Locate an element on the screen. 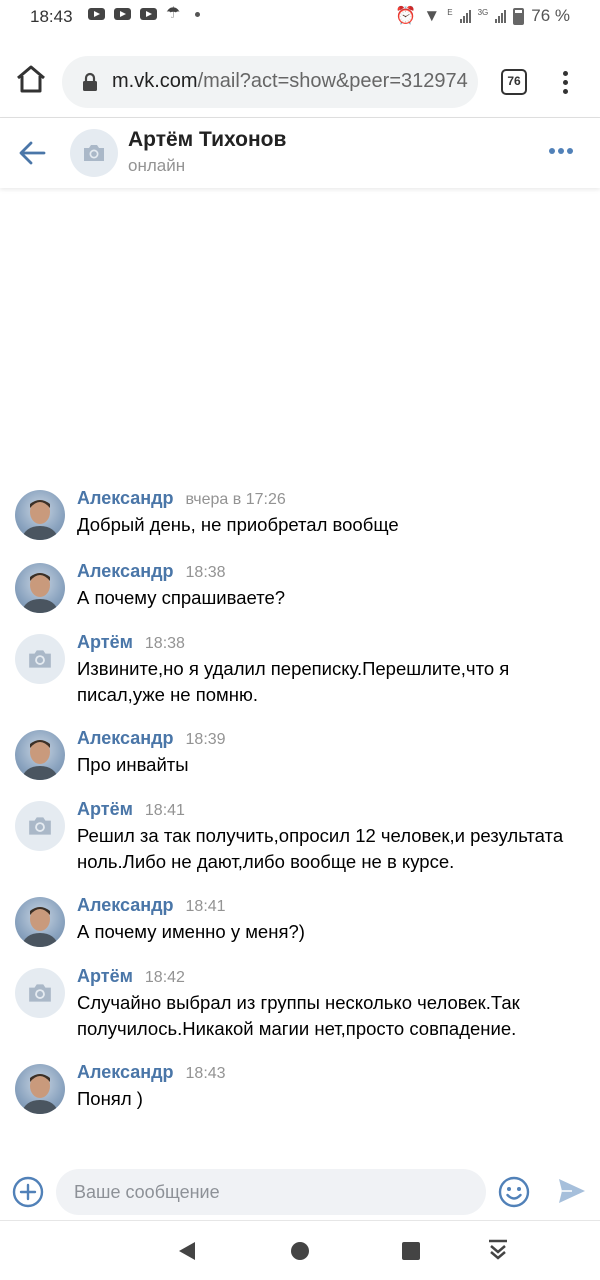 Image resolution: width=600 pixels, height=1280 pixels. notification-icons: ☂ is located at coordinates (144, 13).